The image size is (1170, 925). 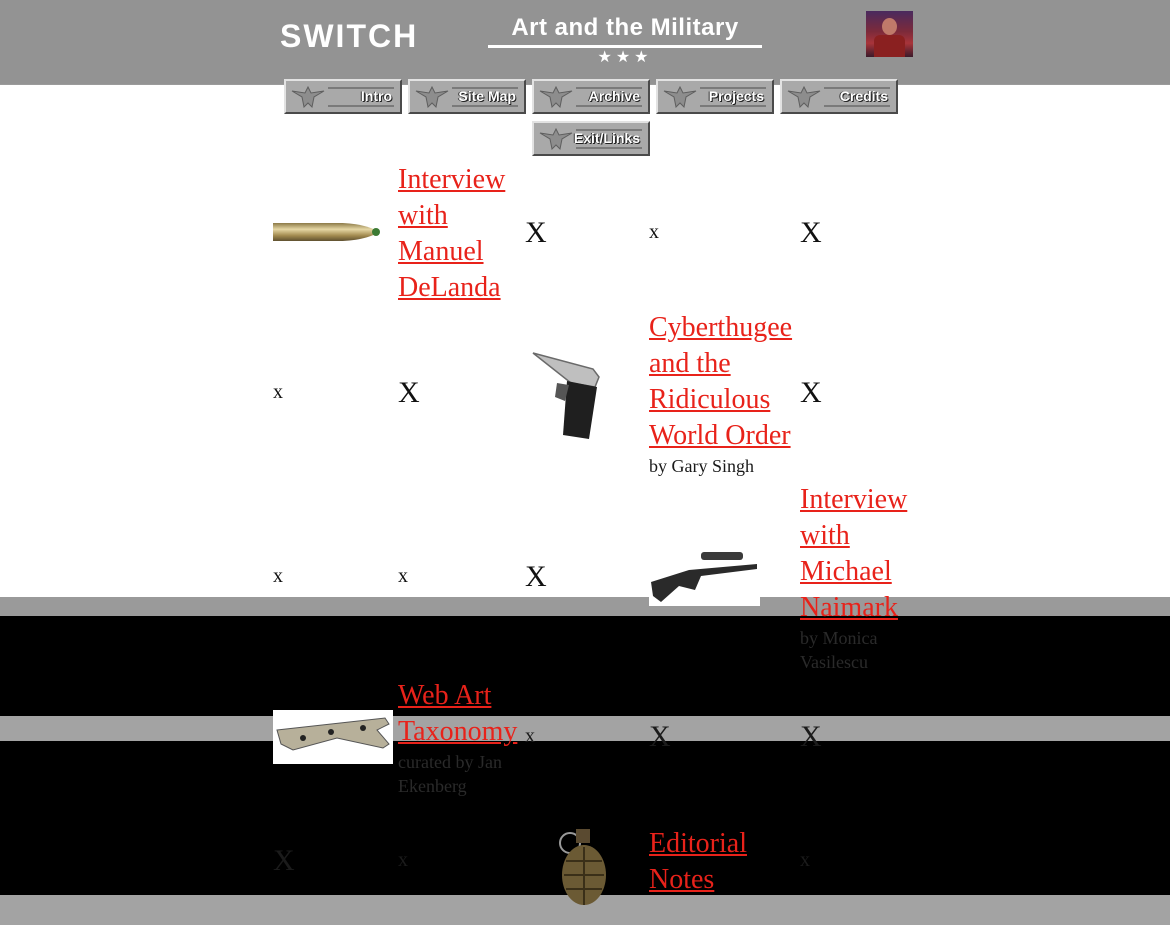 I want to click on delanda-cell: Interview with Manuel DeLanda, so click(x=458, y=234).